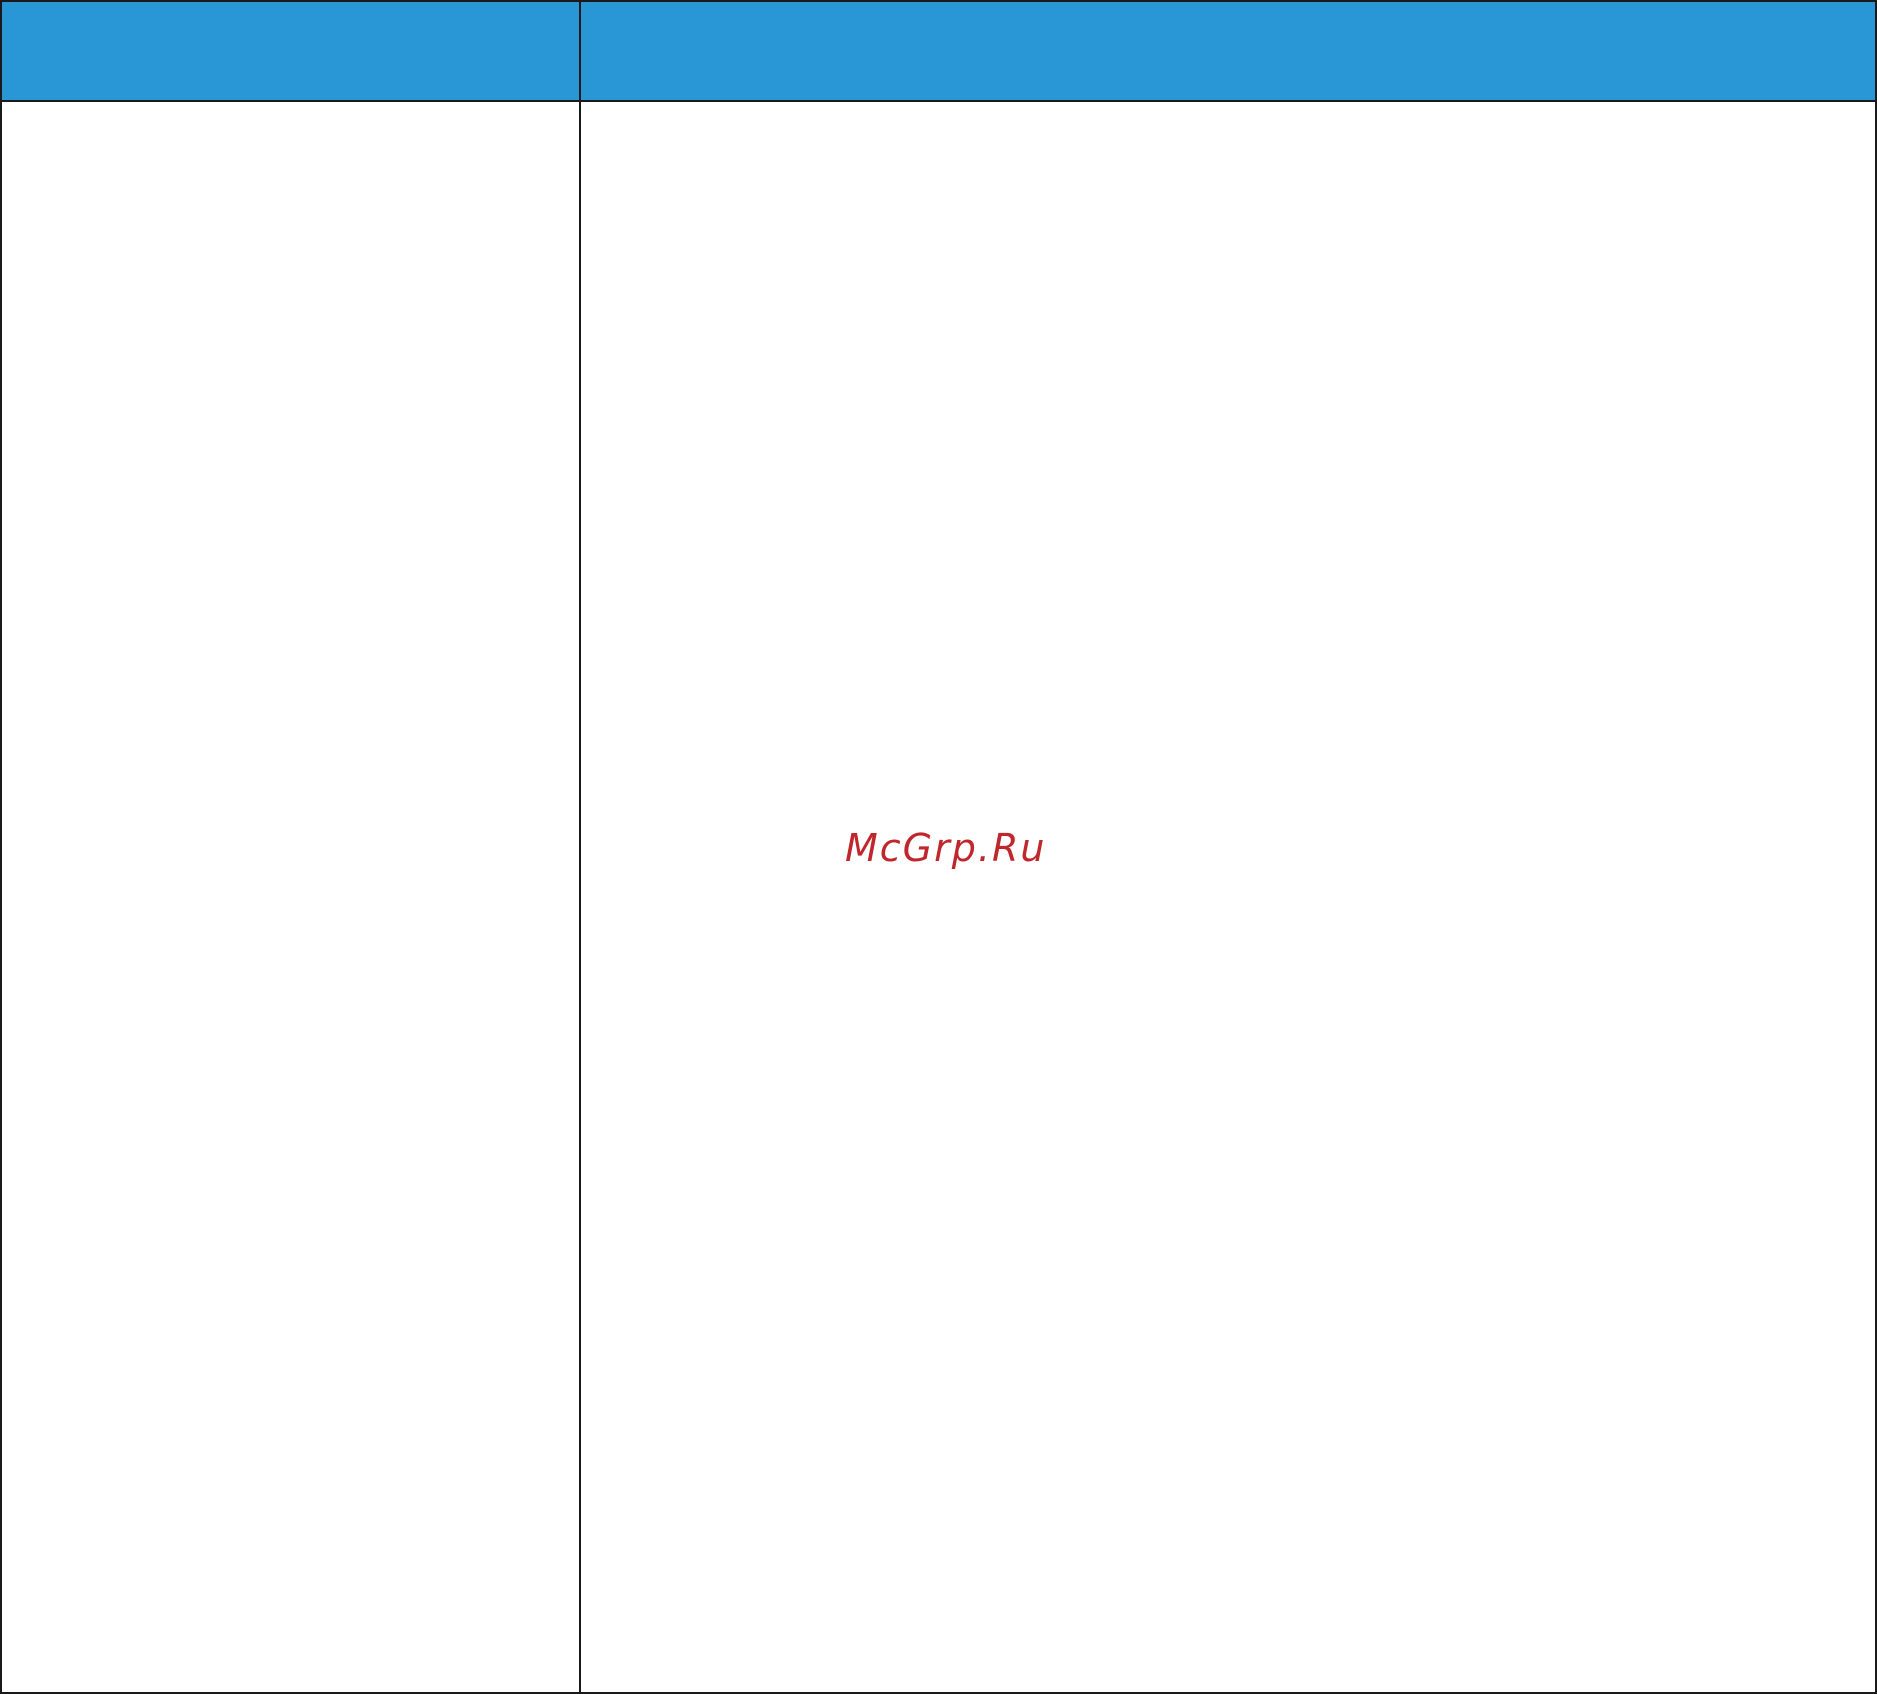 The image size is (1877, 1694). I want to click on header-cell-right, so click(1227, 51).